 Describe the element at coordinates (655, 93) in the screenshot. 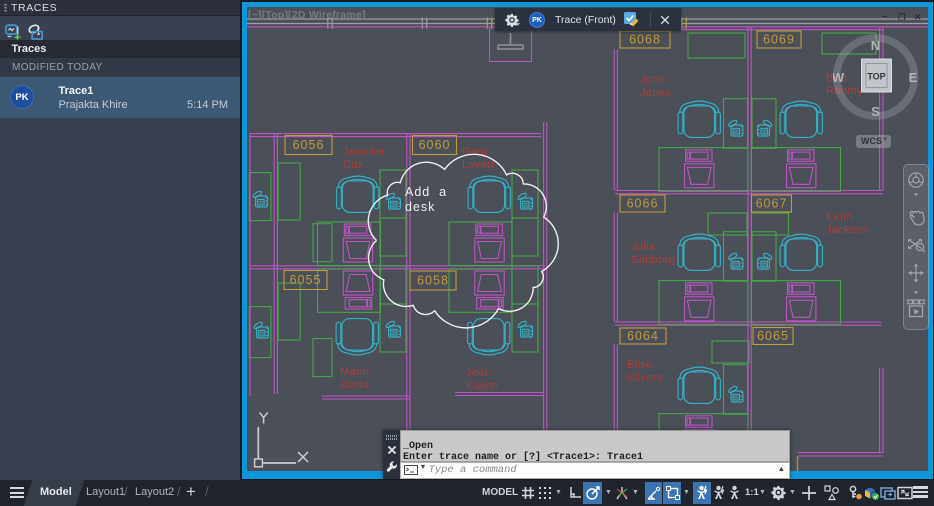

I see `svg-text: Jones` at that location.